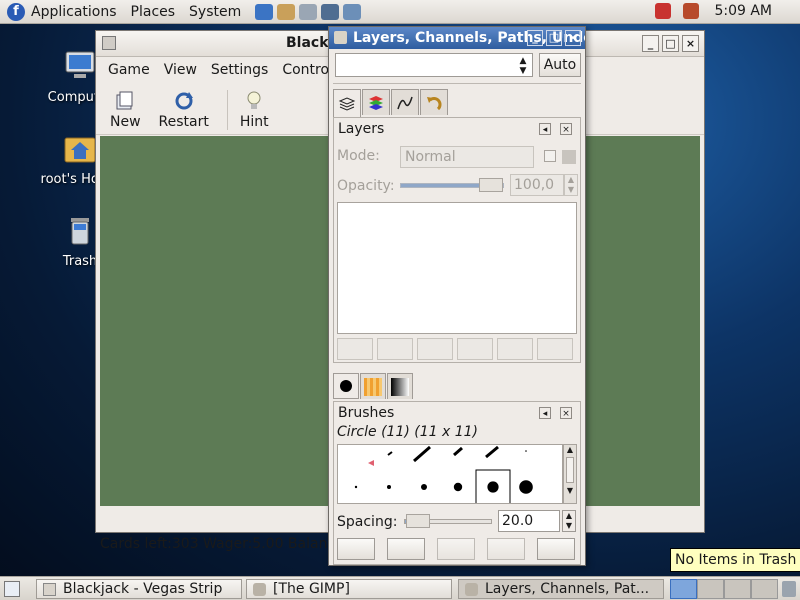  What do you see at coordinates (450, 474) in the screenshot?
I see `brush-grid` at bounding box center [450, 474].